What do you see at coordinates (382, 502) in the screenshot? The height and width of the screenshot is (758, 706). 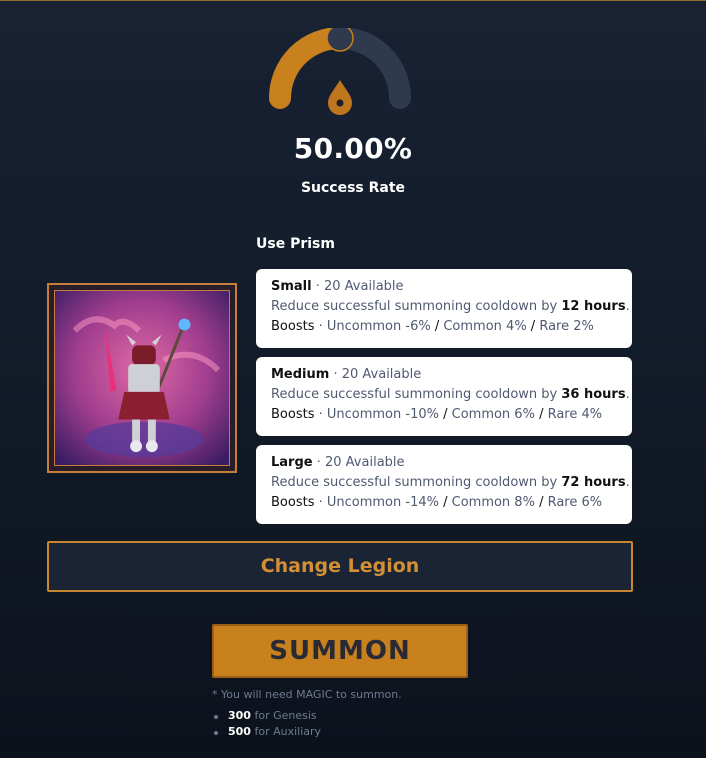 I see `prism-boost-uncommon: Uncommon -14%` at bounding box center [382, 502].